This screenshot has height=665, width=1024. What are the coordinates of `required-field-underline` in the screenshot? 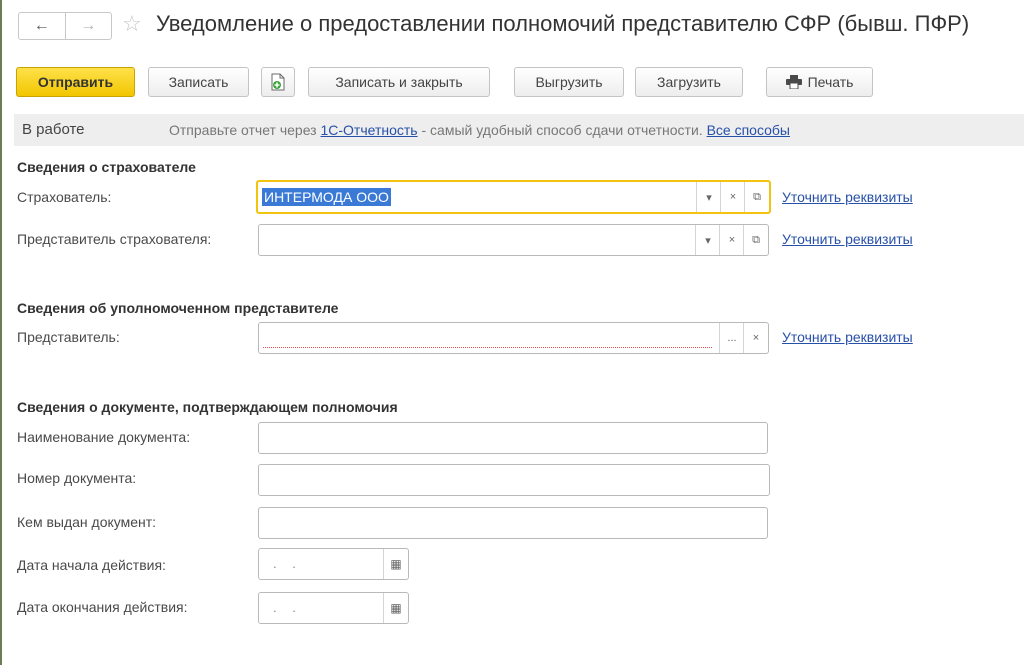 It's located at (487, 347).